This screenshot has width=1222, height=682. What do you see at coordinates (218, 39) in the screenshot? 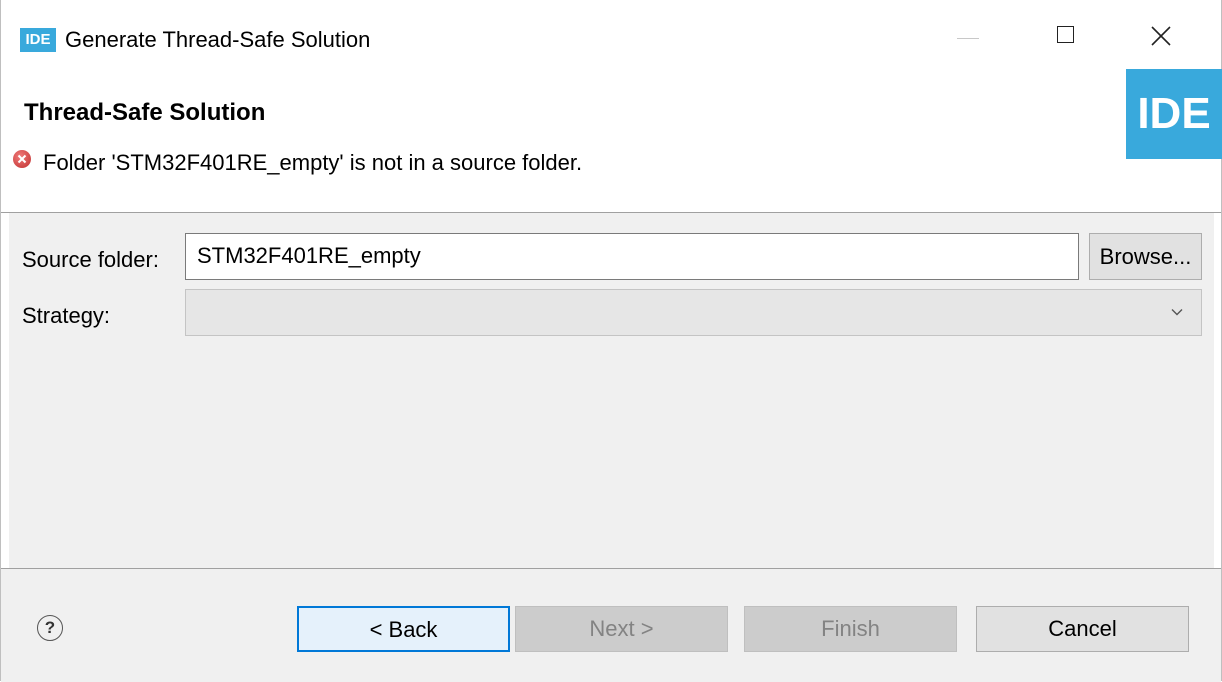
I see `window-title: Generate Thread-Safe Solution` at bounding box center [218, 39].